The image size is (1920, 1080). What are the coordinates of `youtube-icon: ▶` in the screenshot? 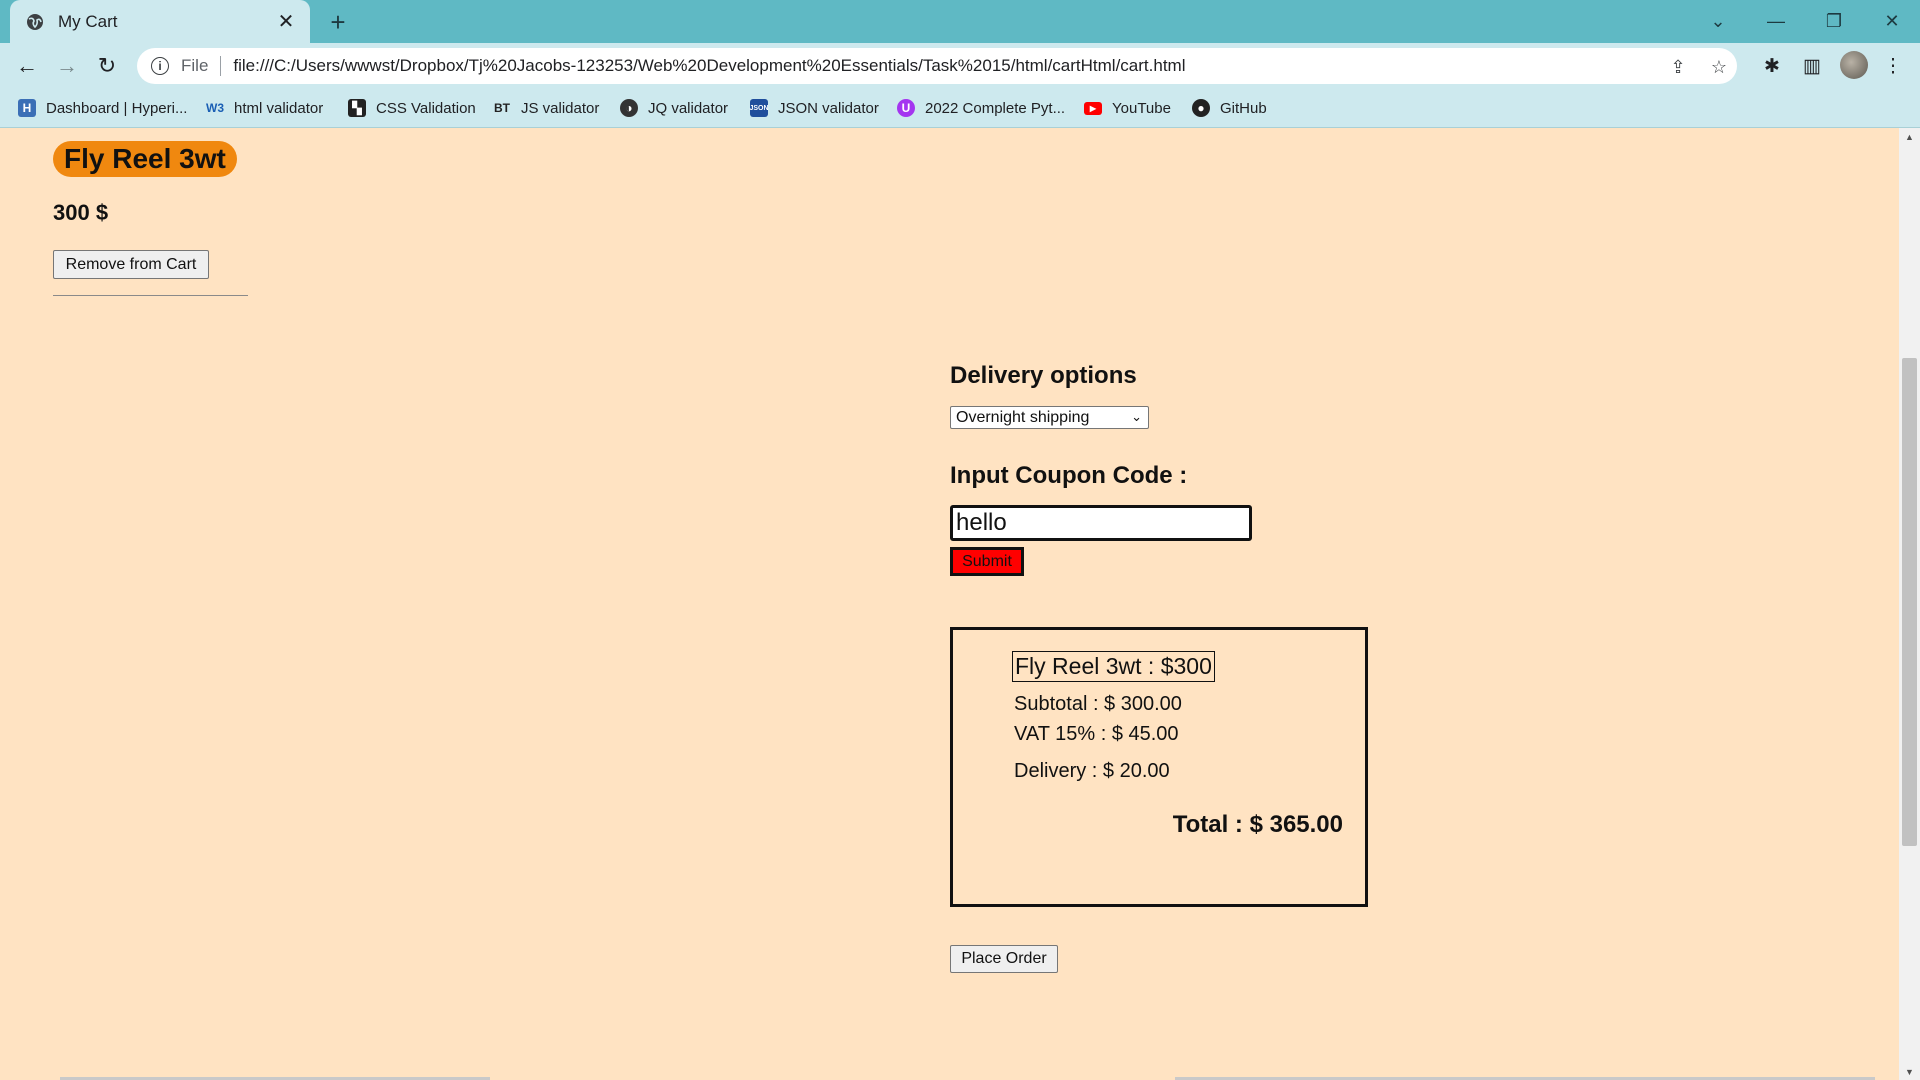 It's located at (1093, 108).